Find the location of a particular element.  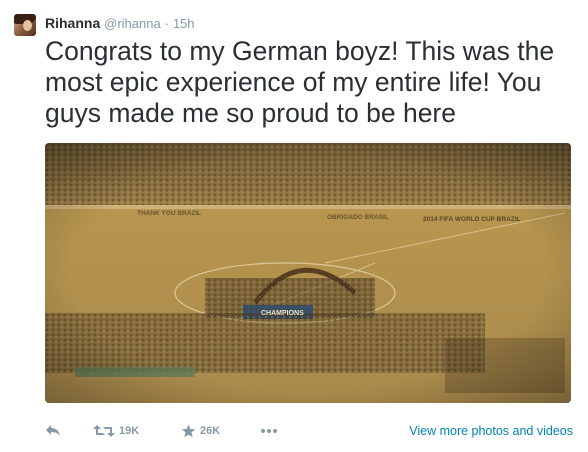

banner-world-cup: 2014 FIFA WORLD CUP BRAZIL is located at coordinates (472, 219).